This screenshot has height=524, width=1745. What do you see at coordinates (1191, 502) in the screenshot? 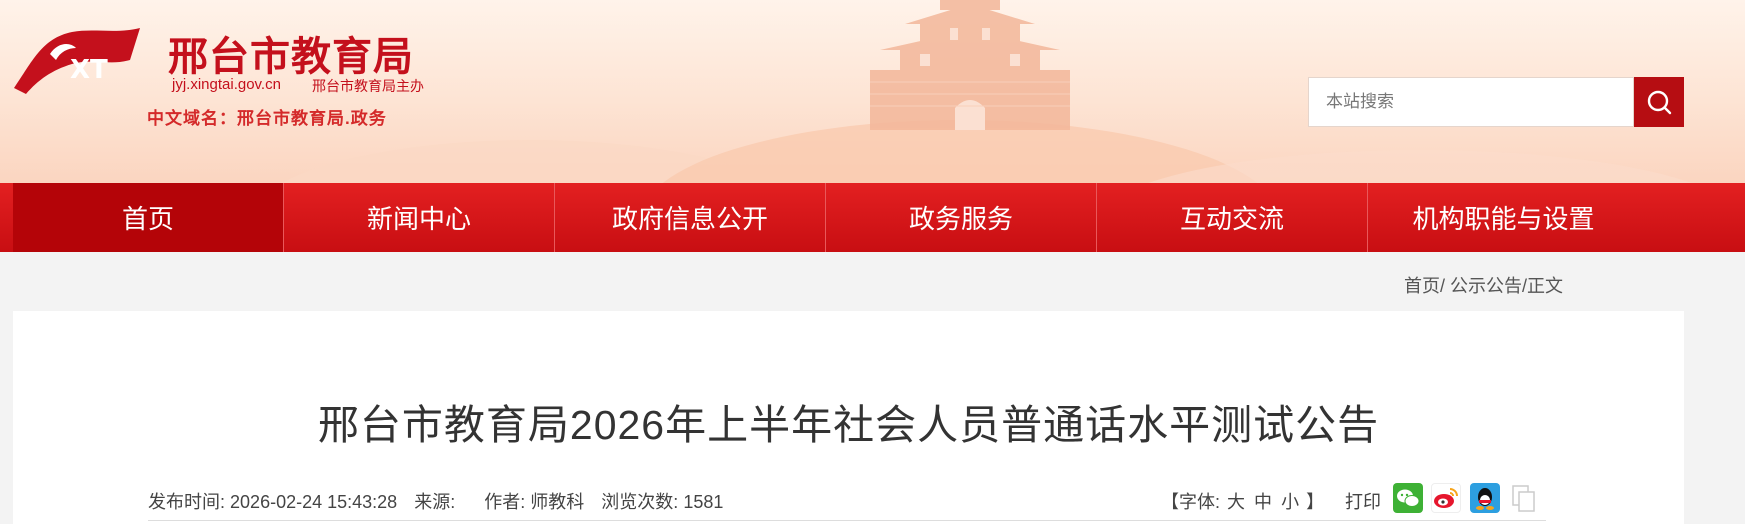
I see `font-size-label: 【字体:` at bounding box center [1191, 502].